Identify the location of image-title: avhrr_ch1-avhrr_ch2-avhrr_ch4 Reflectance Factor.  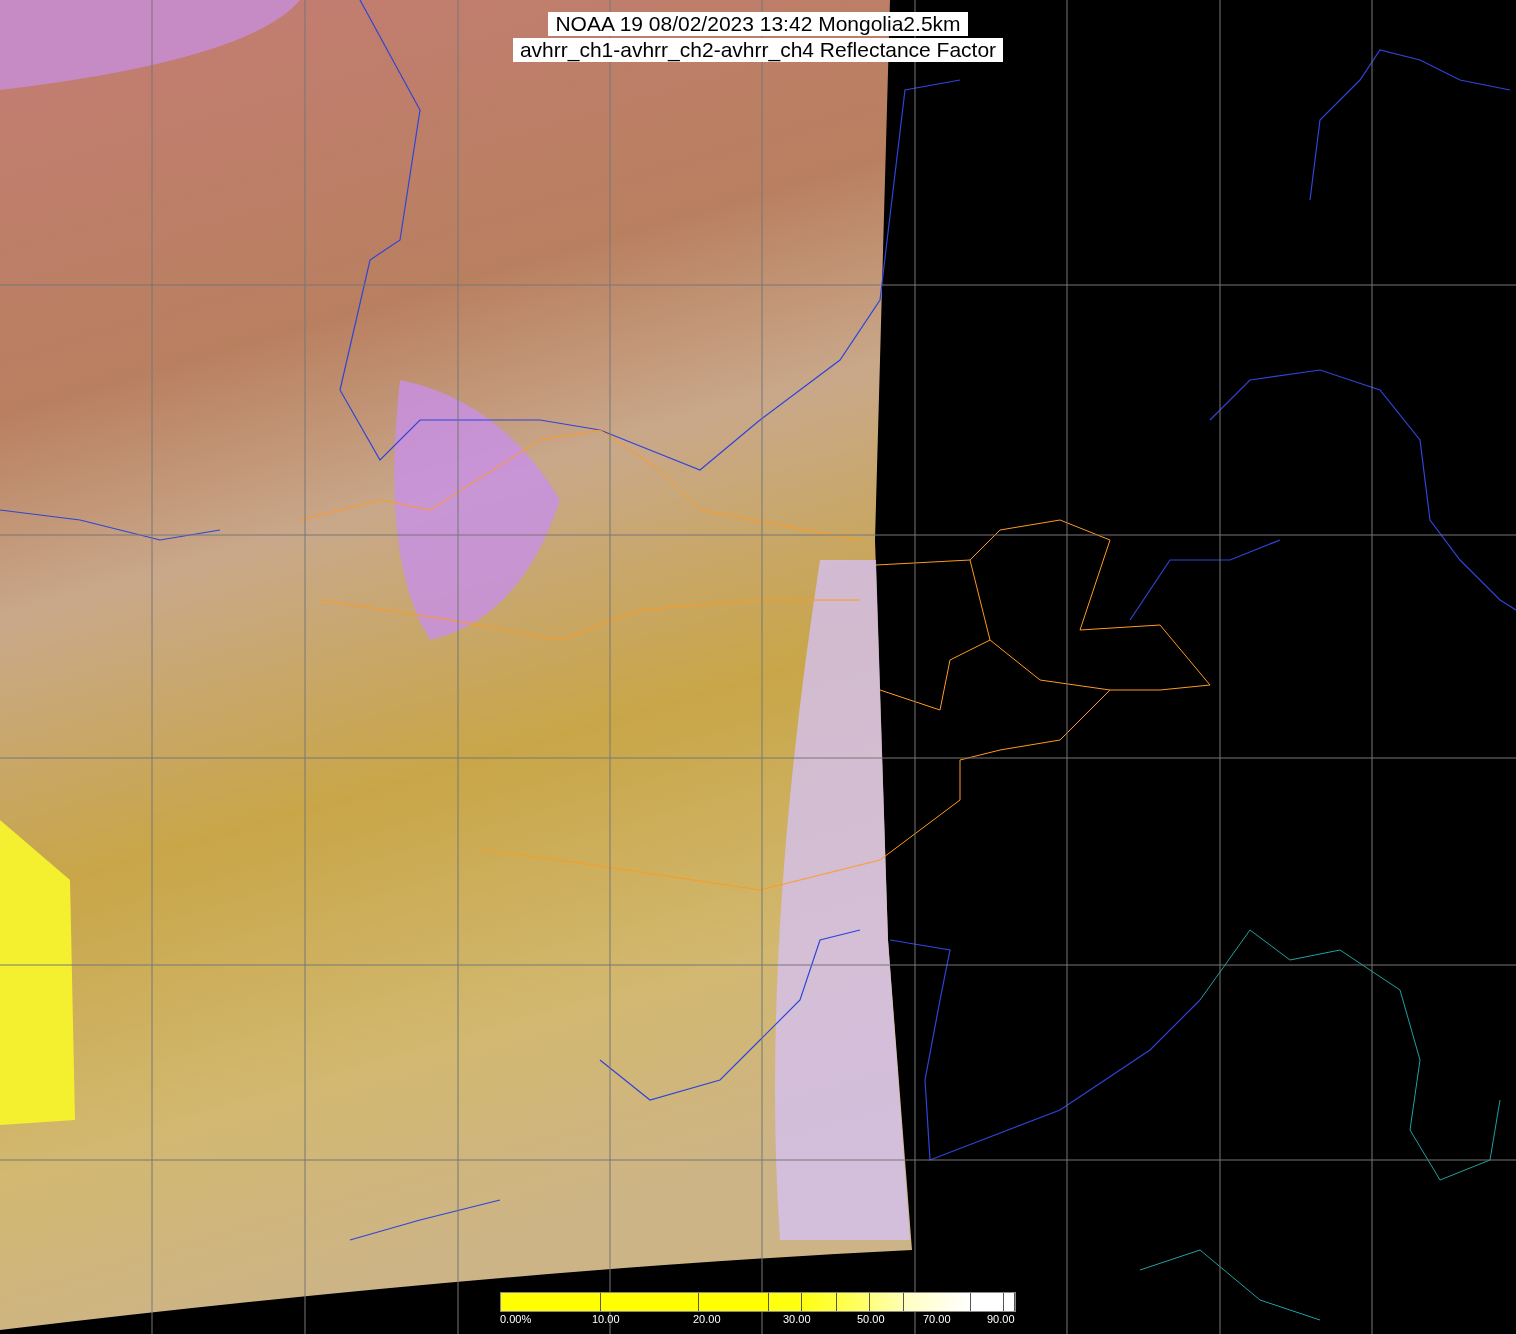
(758, 50).